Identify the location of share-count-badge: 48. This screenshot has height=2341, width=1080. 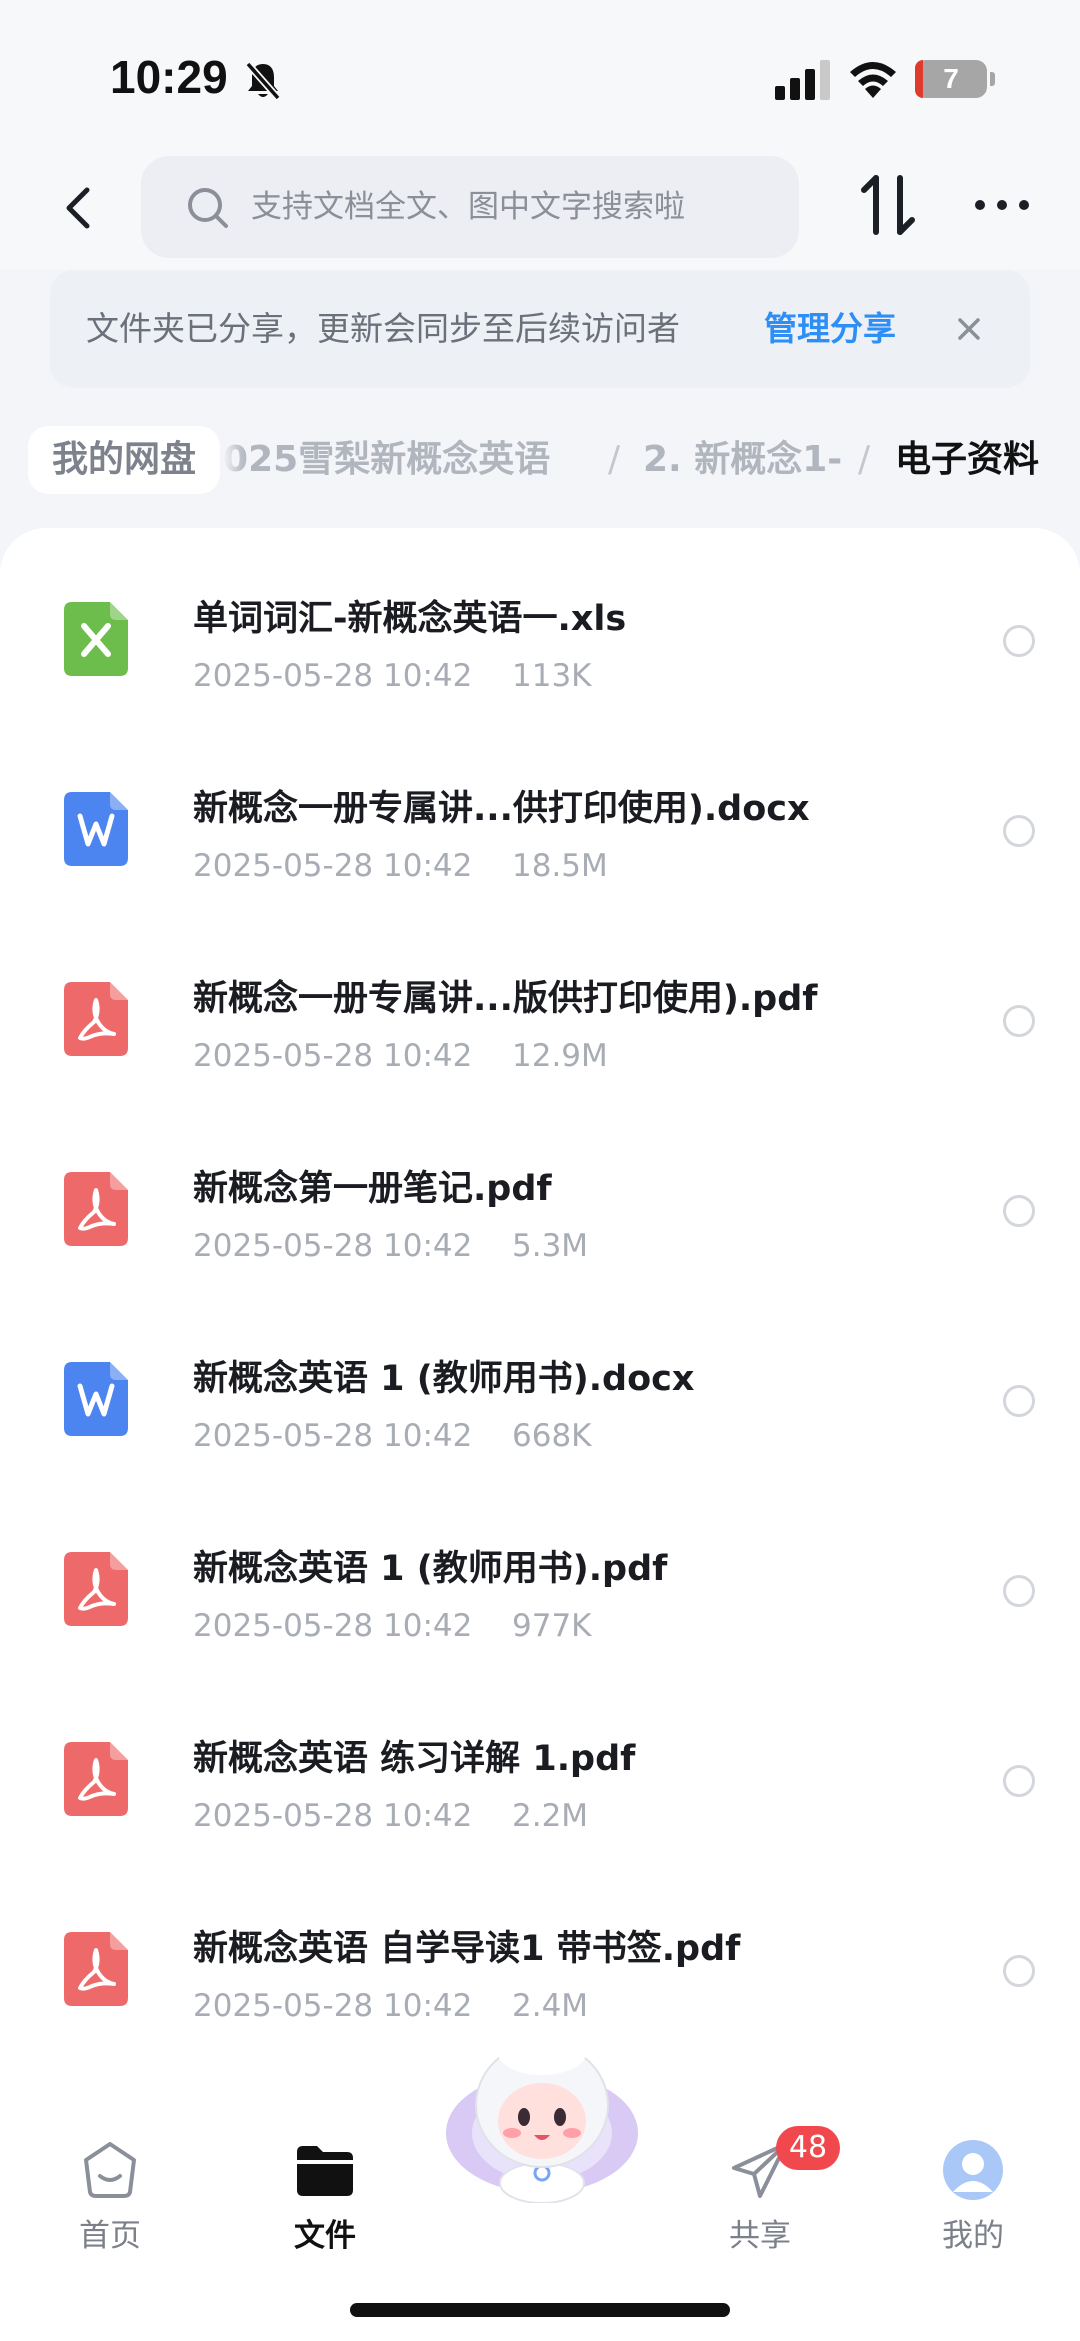
(808, 2148).